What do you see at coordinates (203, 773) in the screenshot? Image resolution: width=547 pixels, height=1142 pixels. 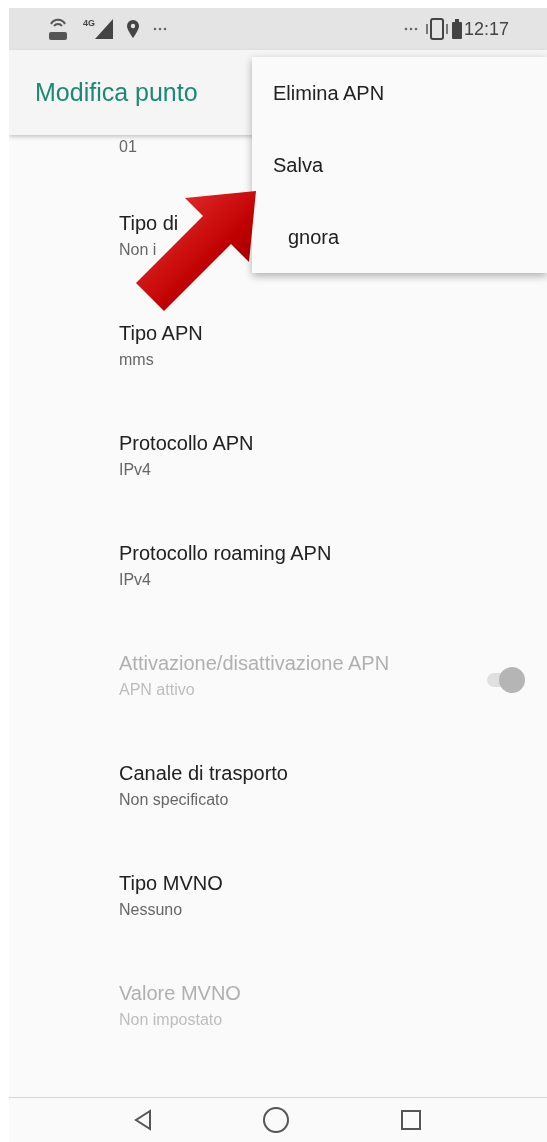 I see `setting-title: Canale di trasporto` at bounding box center [203, 773].